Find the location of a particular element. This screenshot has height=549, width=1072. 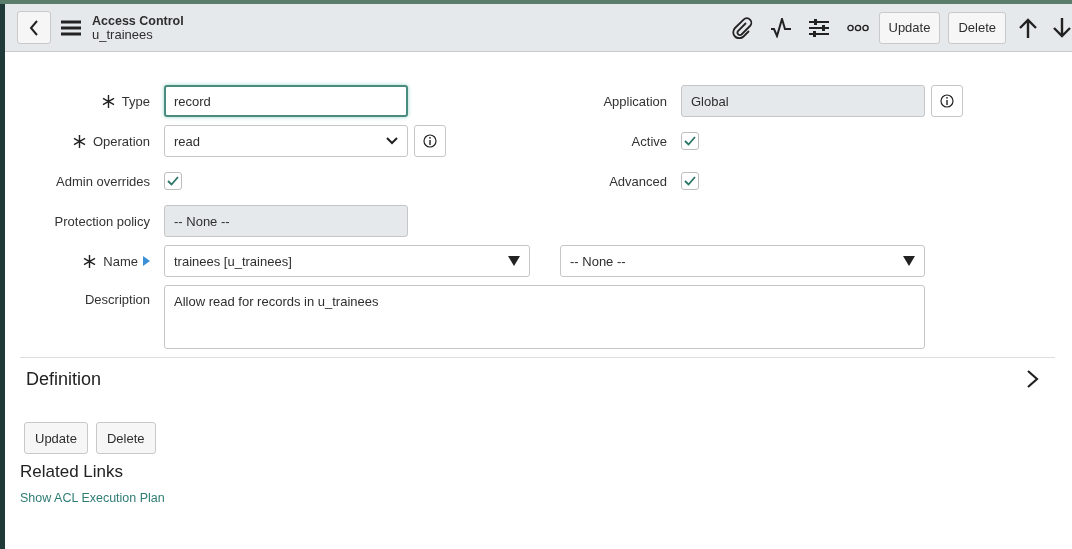

activity-icon is located at coordinates (780, 27).